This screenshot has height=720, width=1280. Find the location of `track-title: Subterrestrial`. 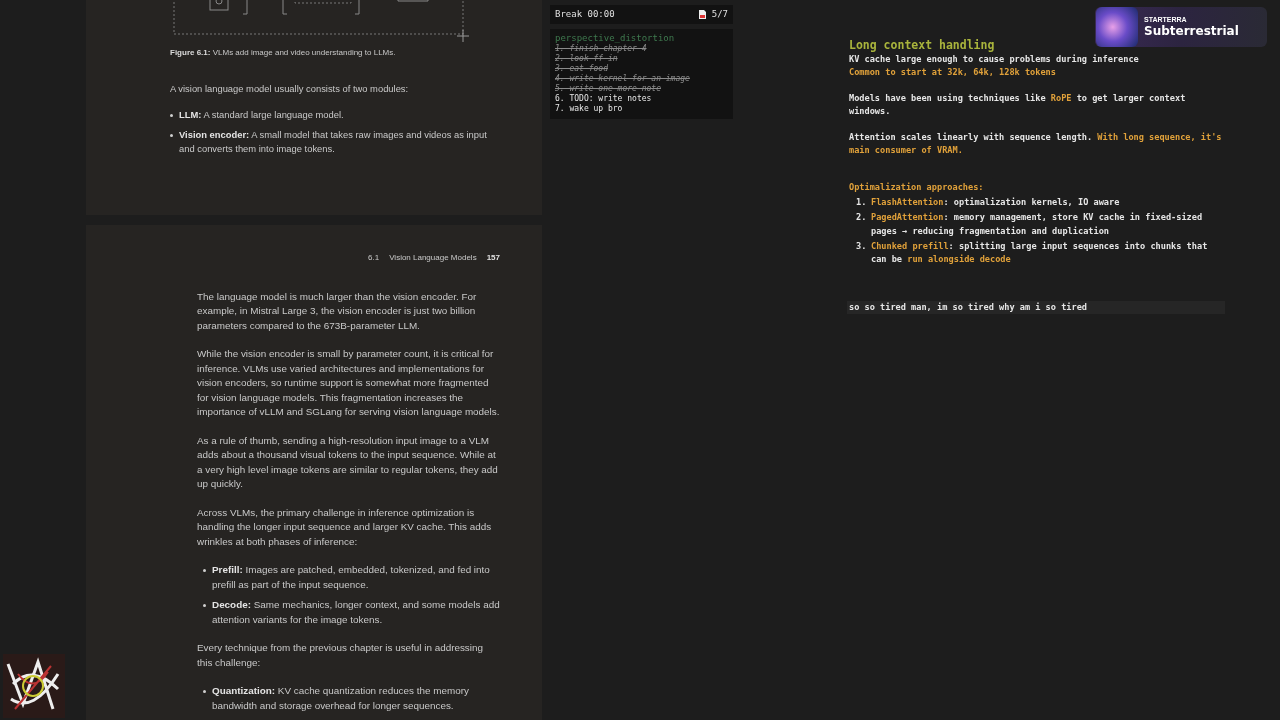

track-title: Subterrestrial is located at coordinates (1191, 31).